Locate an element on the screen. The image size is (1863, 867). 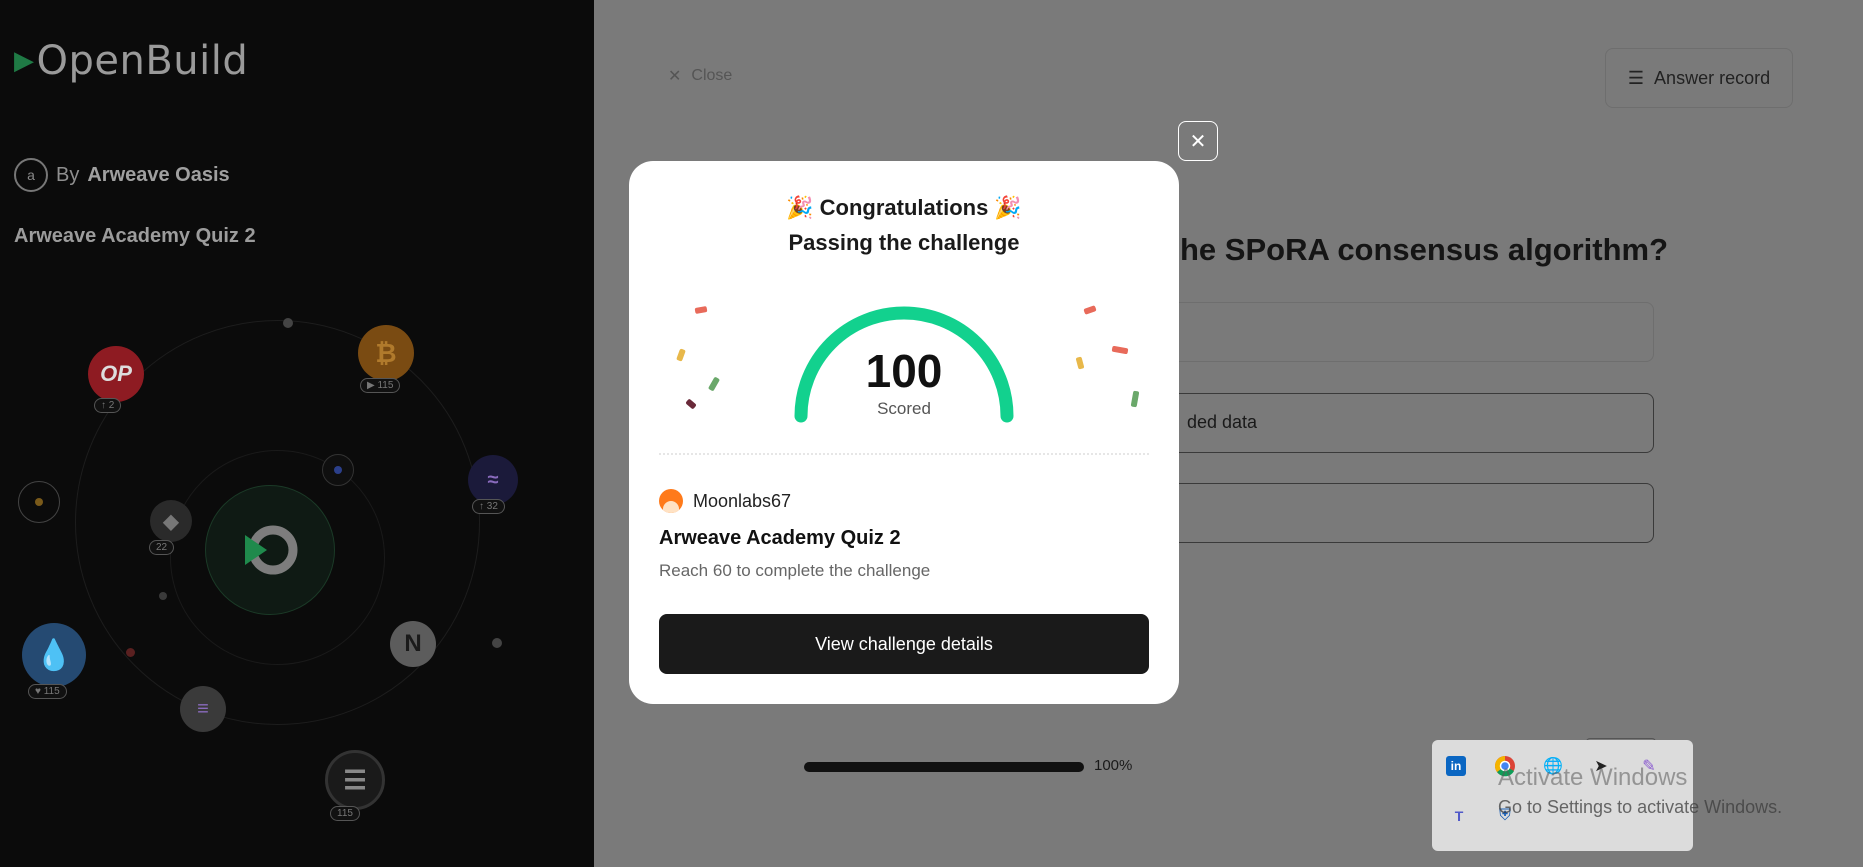
logo-text: OpenBuild is located at coordinates (142, 61).